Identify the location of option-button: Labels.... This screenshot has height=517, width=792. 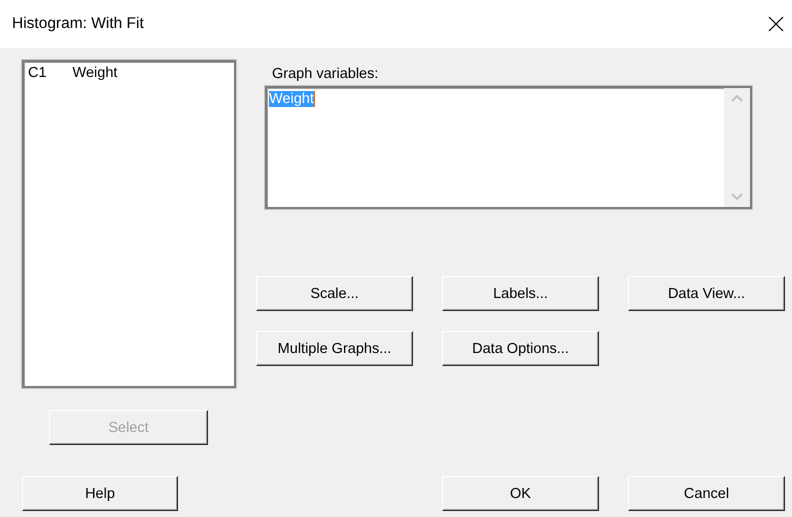
(520, 293).